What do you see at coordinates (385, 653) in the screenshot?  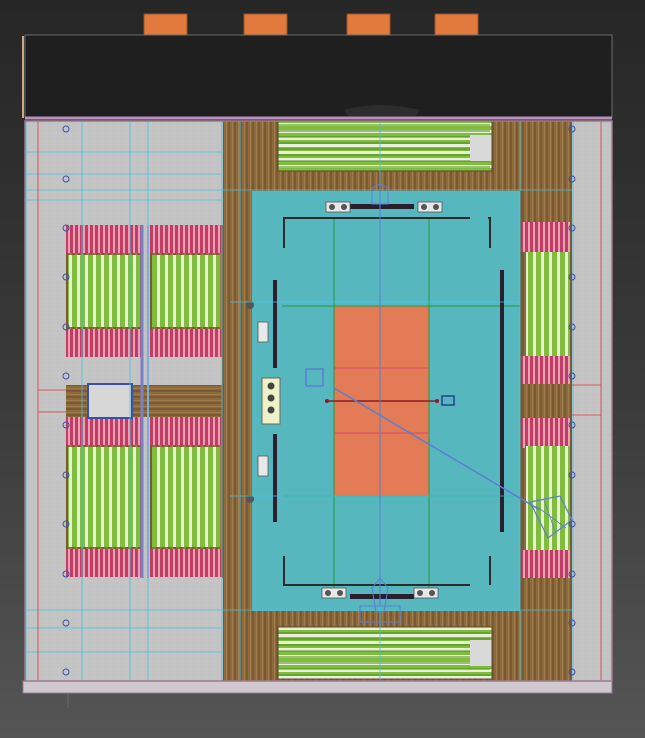 I see `bottom-bleachers` at bounding box center [385, 653].